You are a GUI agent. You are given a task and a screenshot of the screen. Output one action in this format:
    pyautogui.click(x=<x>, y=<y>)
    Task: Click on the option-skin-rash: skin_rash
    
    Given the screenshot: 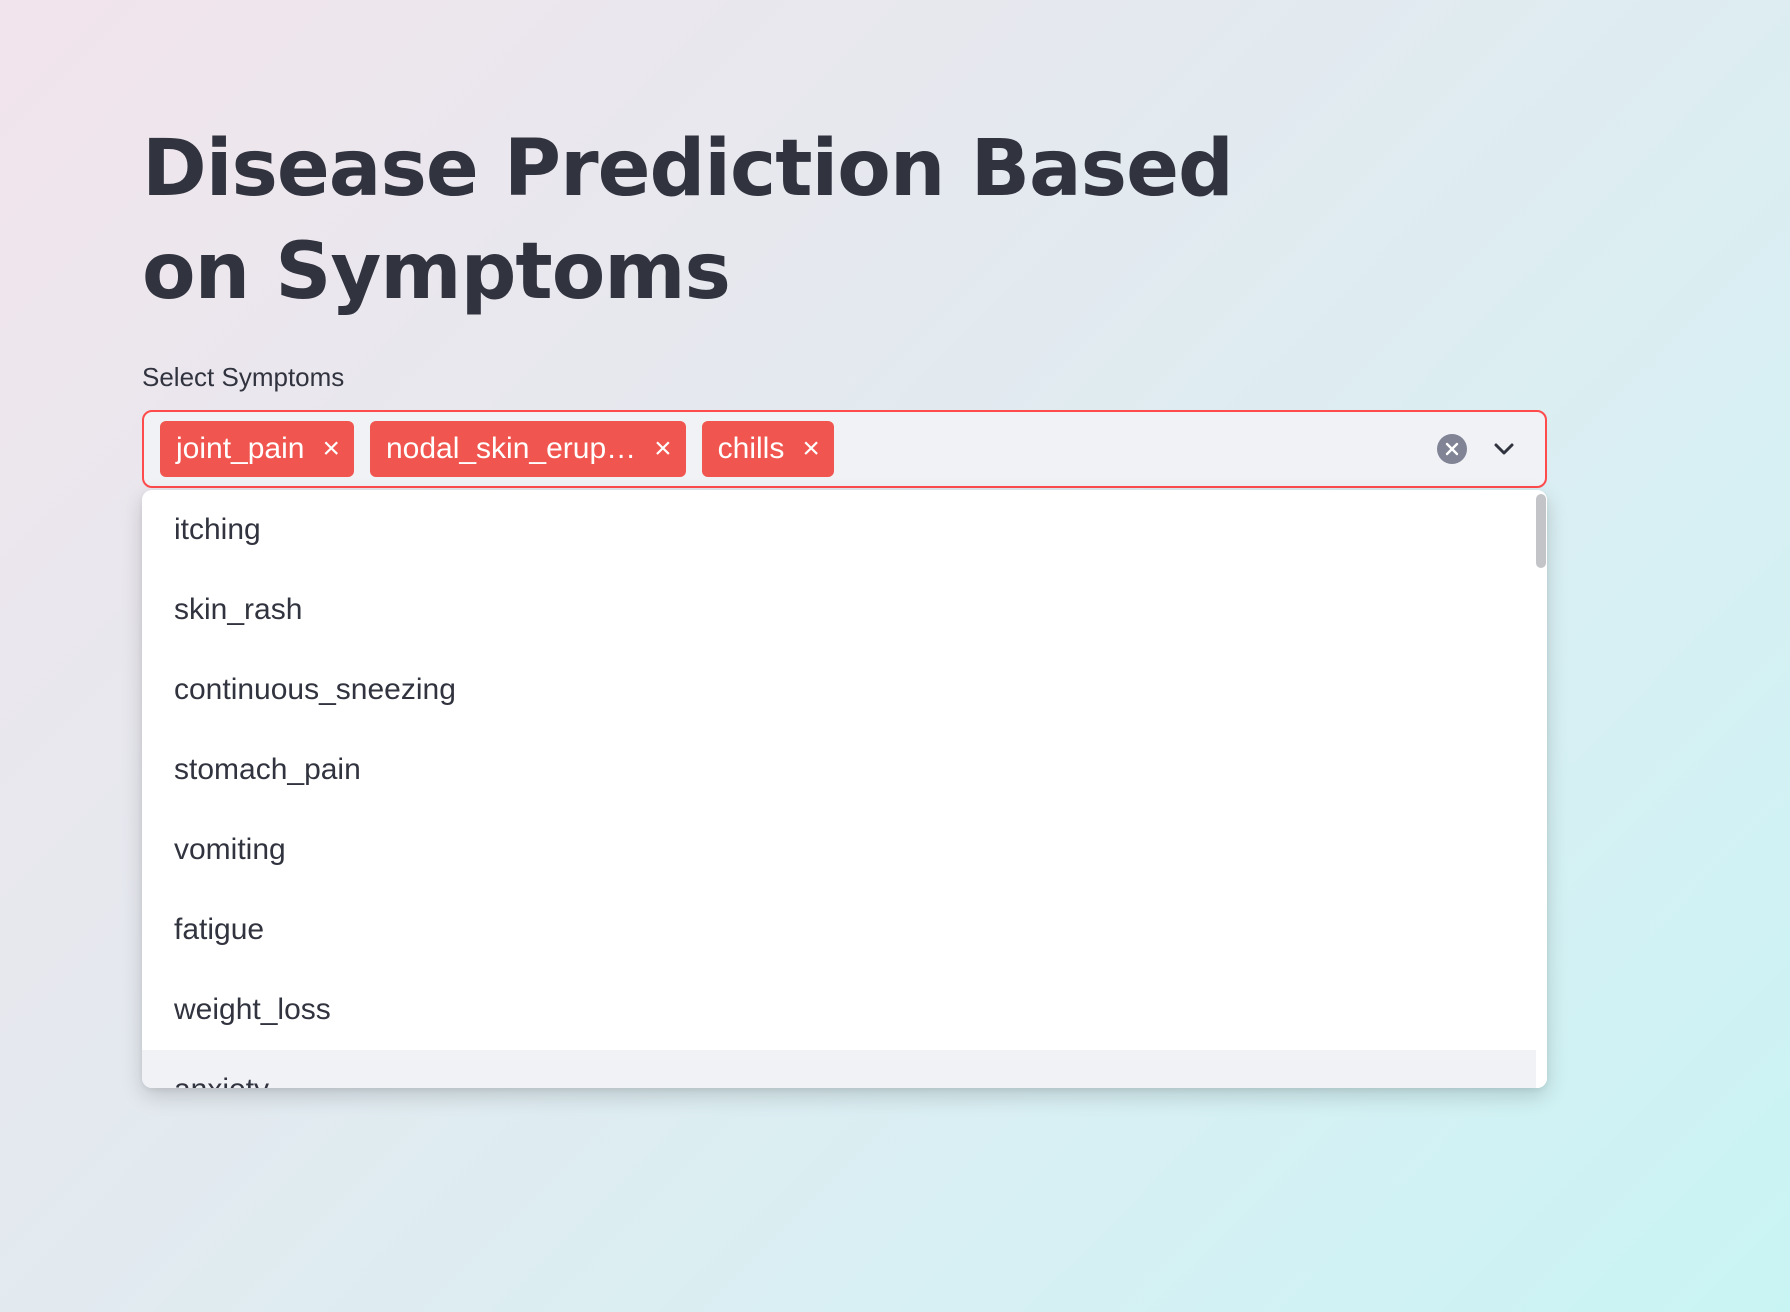 What is the action you would take?
    pyautogui.click(x=839, y=610)
    